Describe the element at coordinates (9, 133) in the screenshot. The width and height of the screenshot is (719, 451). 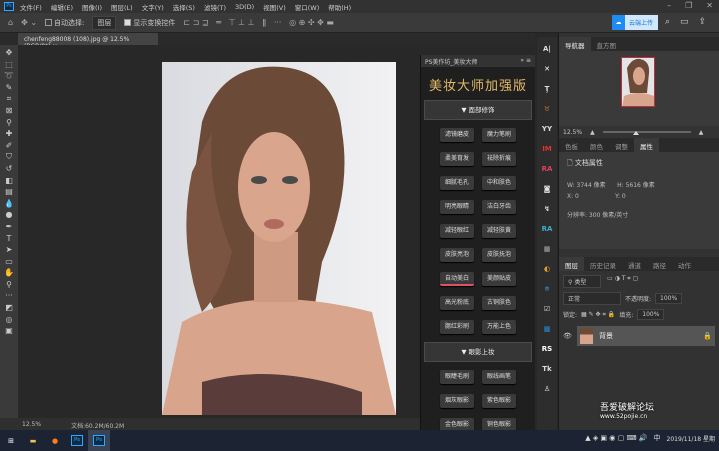
I see `healing-tool-icon: ✚` at that location.